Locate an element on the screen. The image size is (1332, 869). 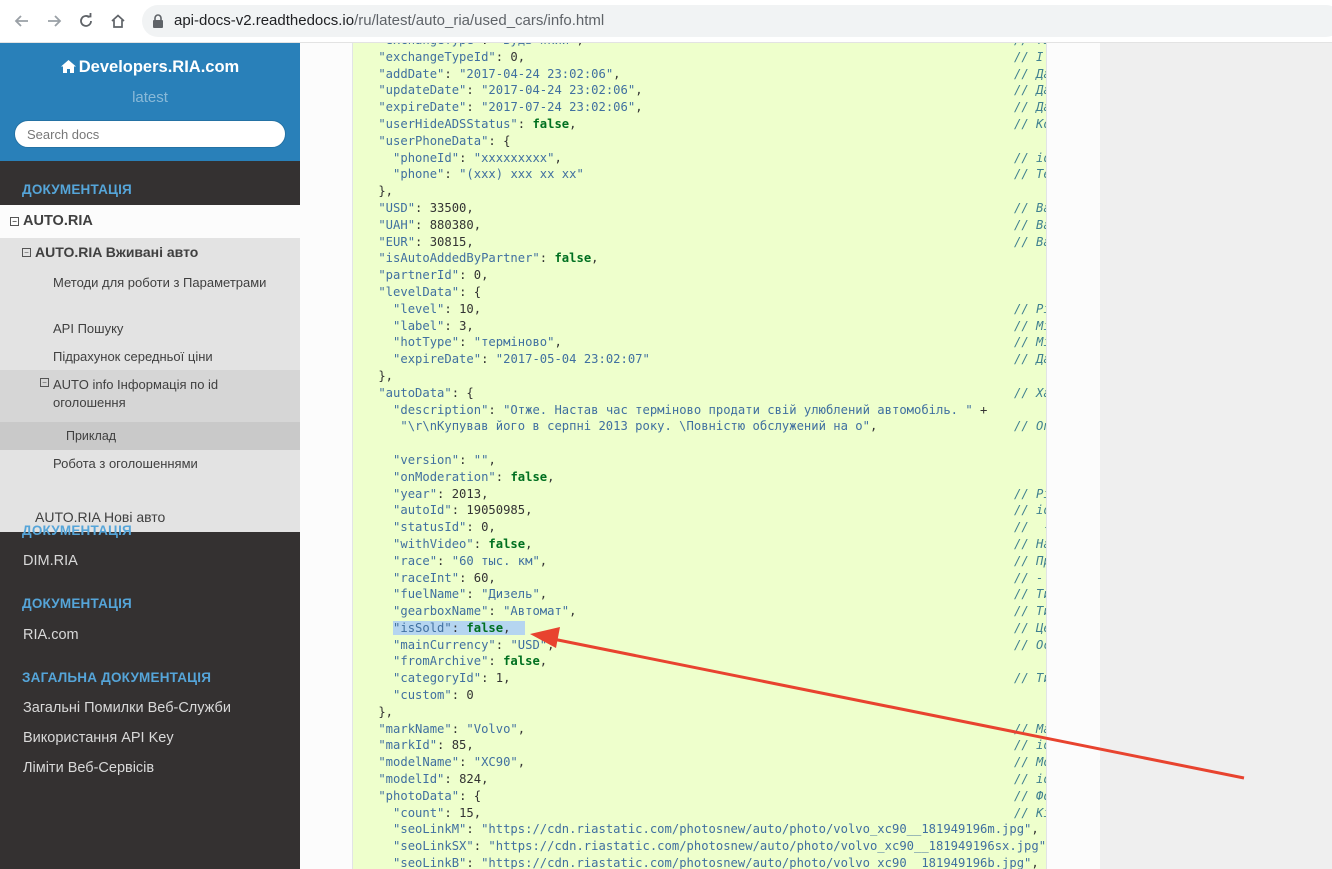
code-line: "raceInt": 60, is located at coordinates (444, 577).